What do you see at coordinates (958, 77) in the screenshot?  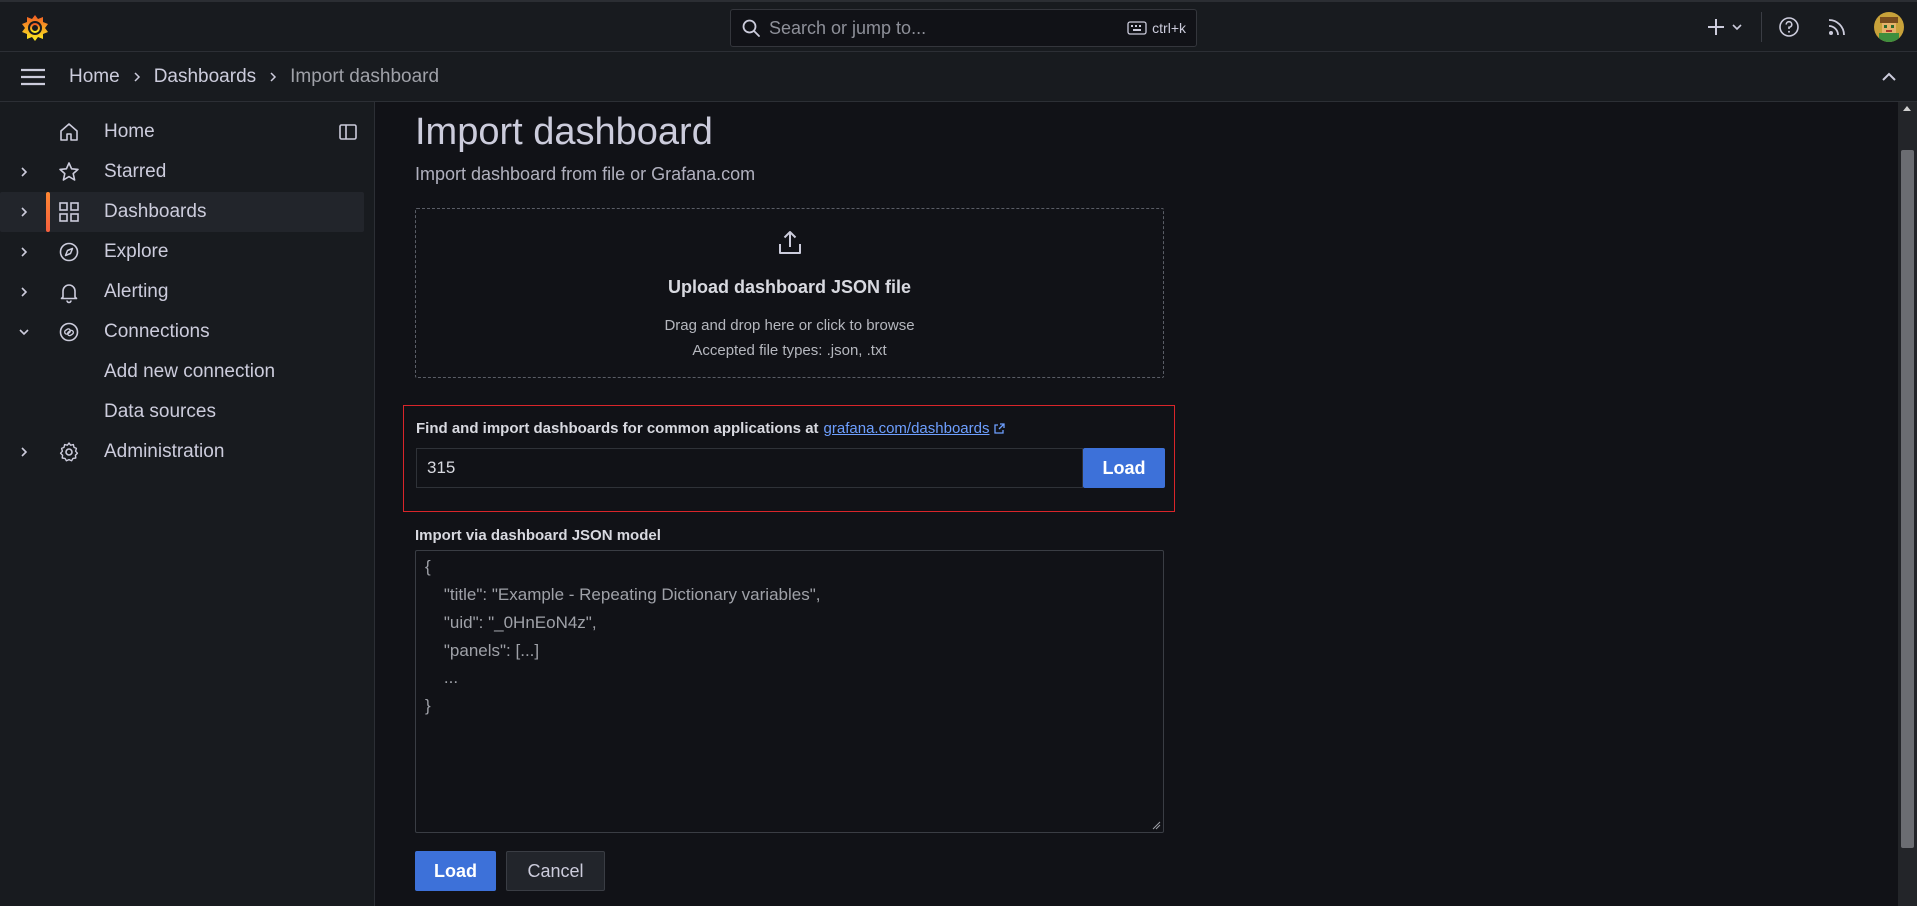 I see `breadcrumb-bar: Home Dashboards Import dashboard` at bounding box center [958, 77].